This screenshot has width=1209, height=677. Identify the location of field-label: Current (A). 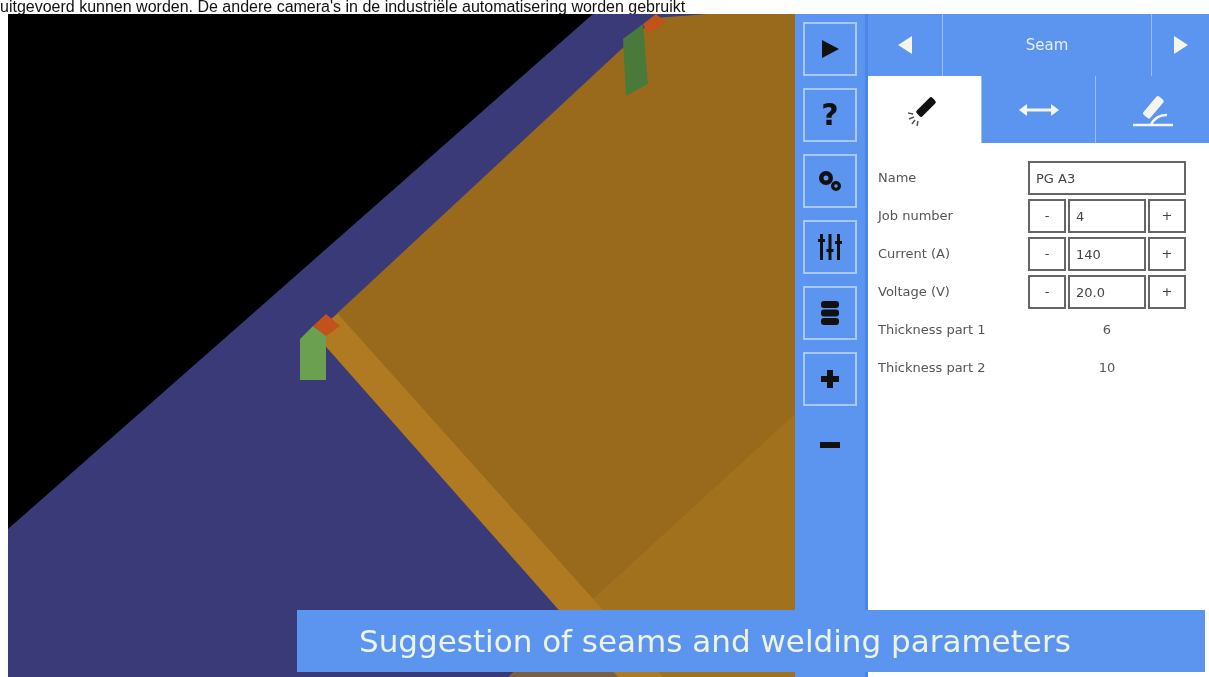
(914, 254).